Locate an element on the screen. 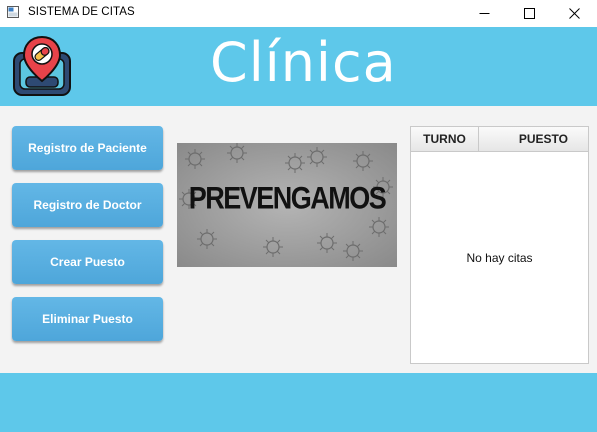  window-title: SISTEMA DE CITAS is located at coordinates (81, 12).